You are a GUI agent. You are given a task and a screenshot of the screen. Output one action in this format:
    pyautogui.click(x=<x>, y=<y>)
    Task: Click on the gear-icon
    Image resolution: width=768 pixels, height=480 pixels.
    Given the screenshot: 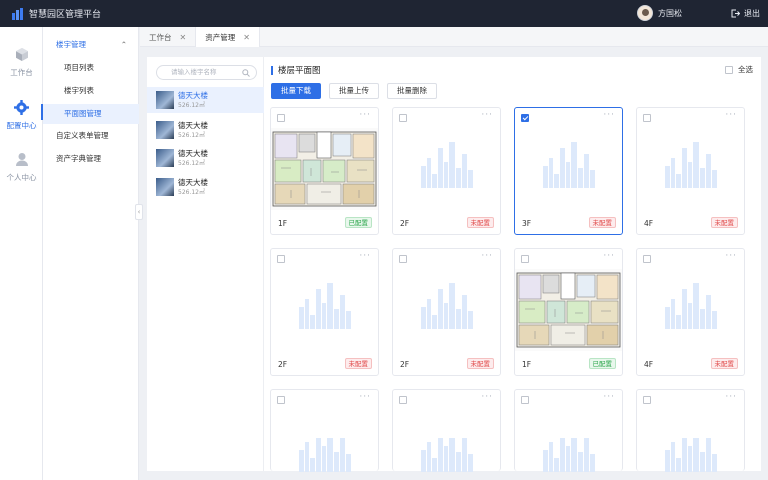 What is the action you would take?
    pyautogui.click(x=21, y=107)
    